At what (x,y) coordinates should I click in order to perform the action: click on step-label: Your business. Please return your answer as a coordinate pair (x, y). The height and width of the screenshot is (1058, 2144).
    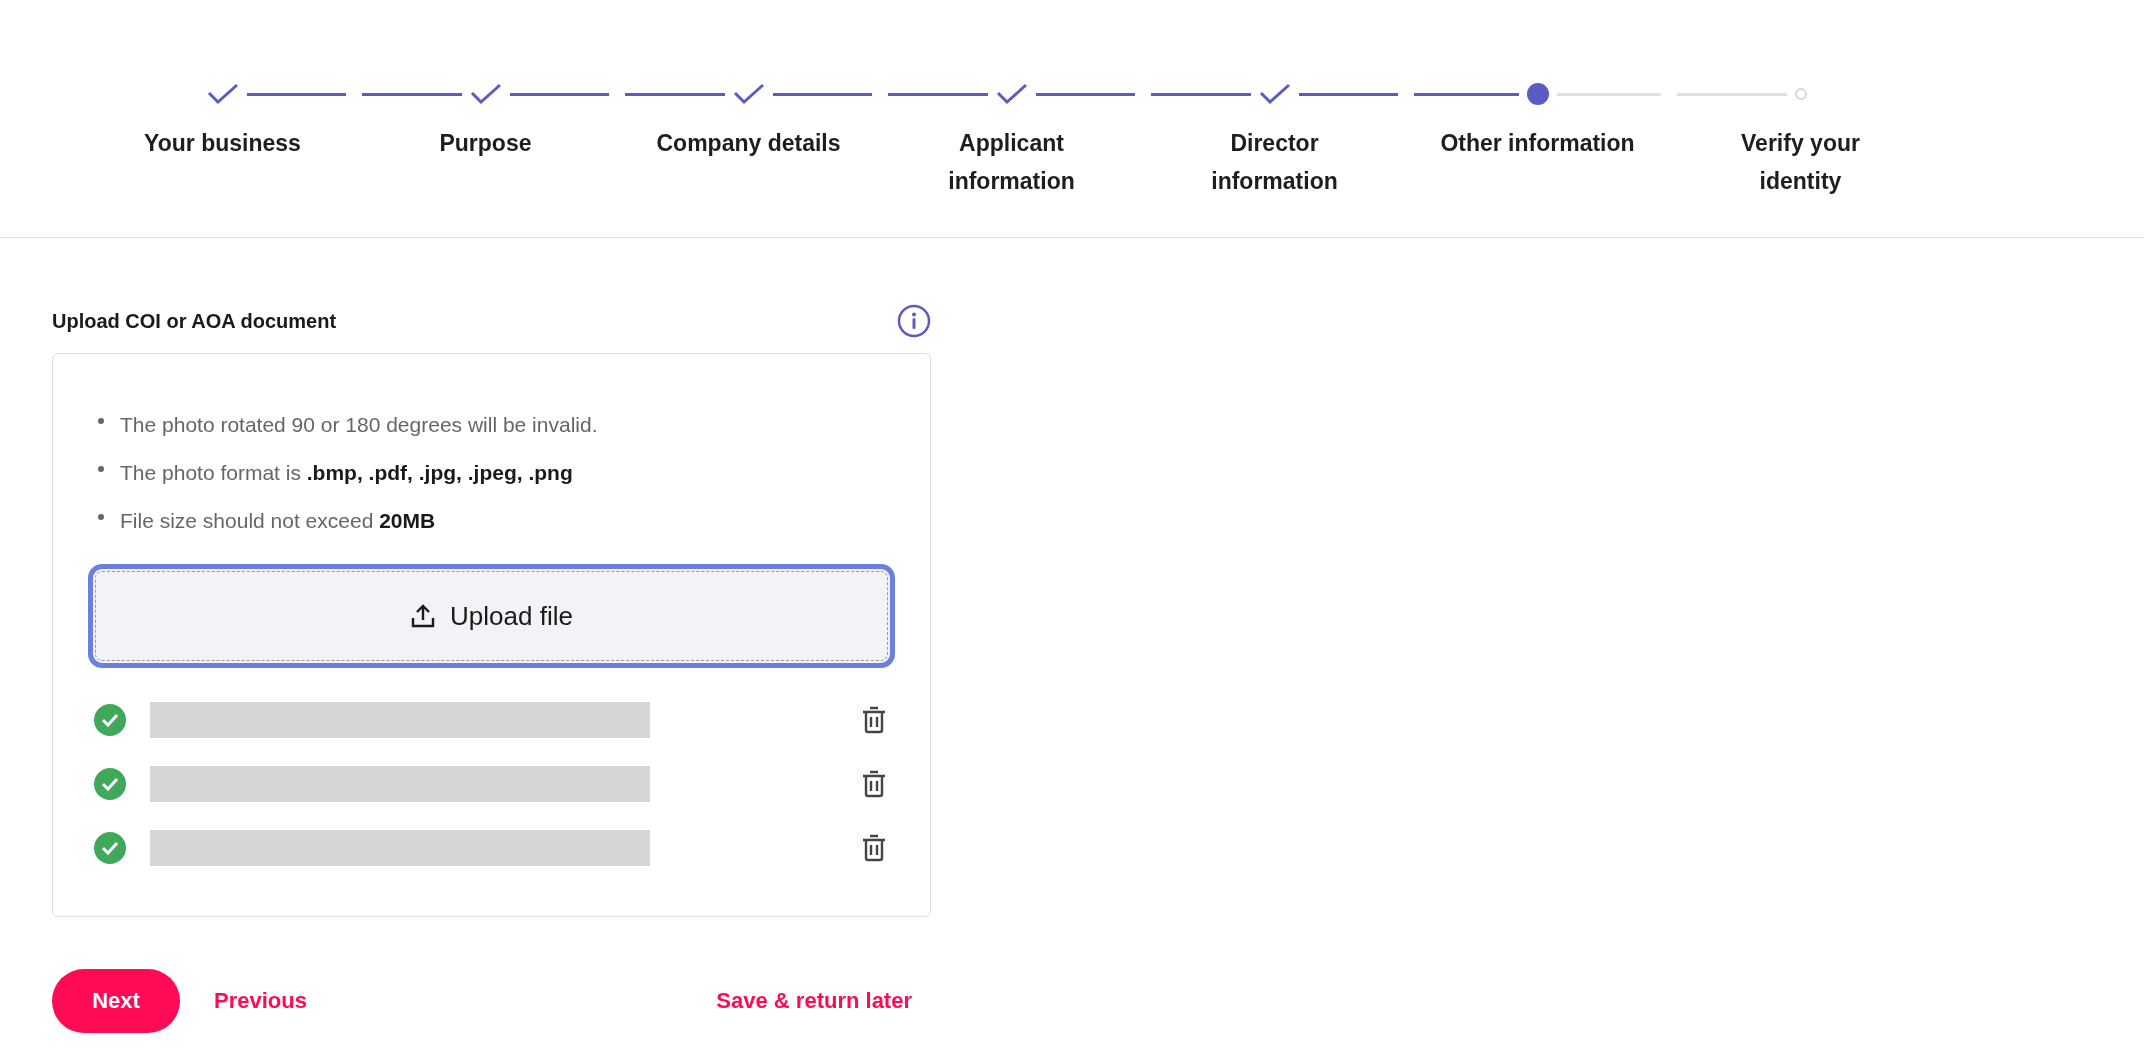
    Looking at the image, I should click on (222, 143).